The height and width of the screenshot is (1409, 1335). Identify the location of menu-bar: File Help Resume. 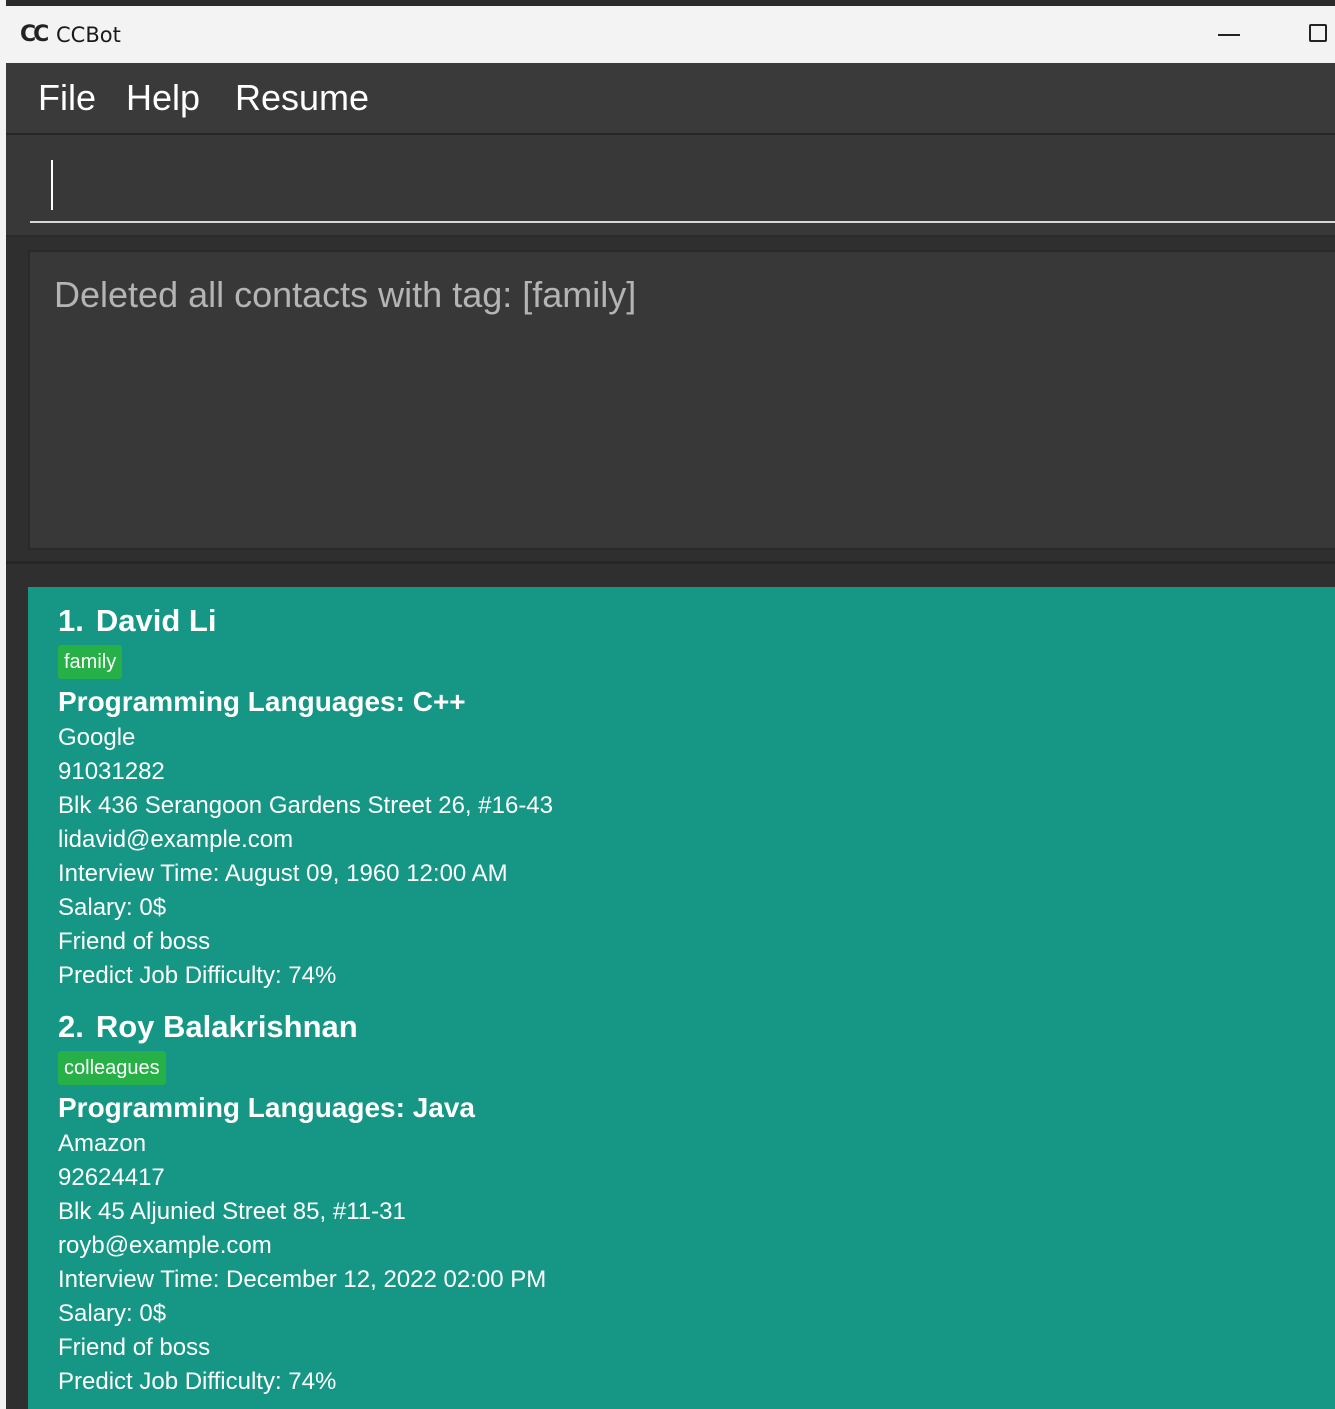
(670, 99).